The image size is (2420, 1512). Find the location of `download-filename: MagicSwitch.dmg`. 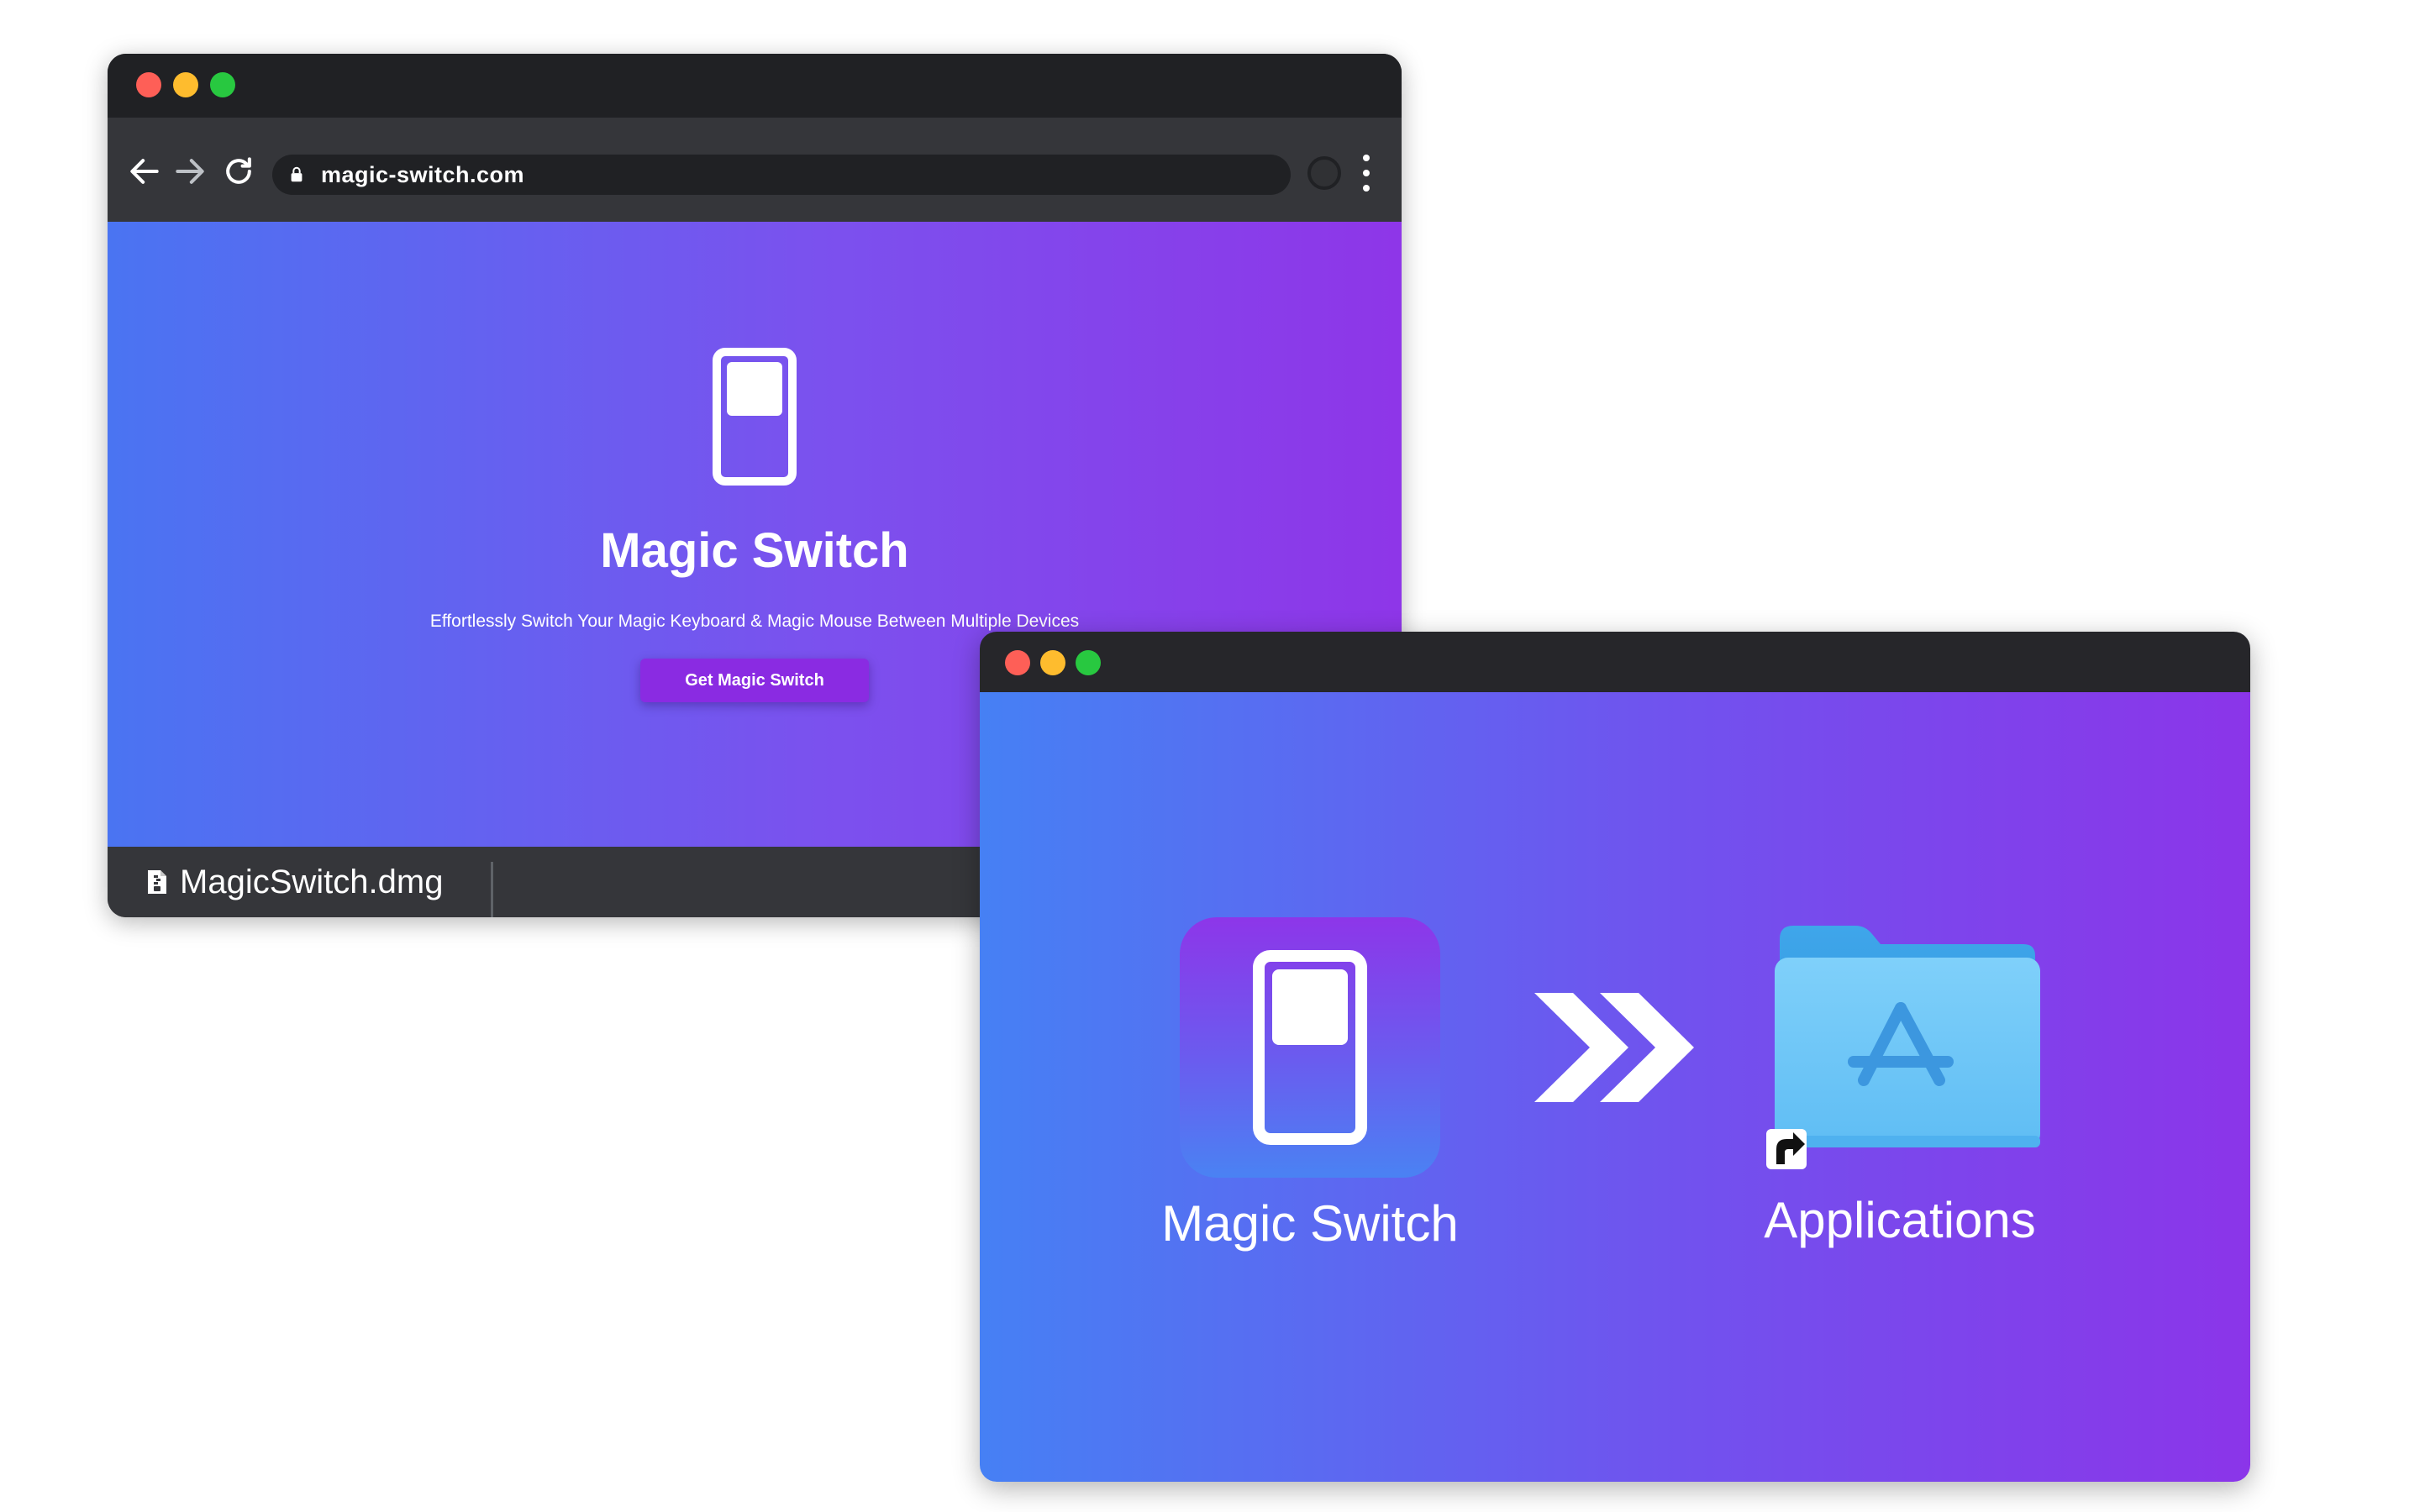

download-filename: MagicSwitch.dmg is located at coordinates (312, 881).